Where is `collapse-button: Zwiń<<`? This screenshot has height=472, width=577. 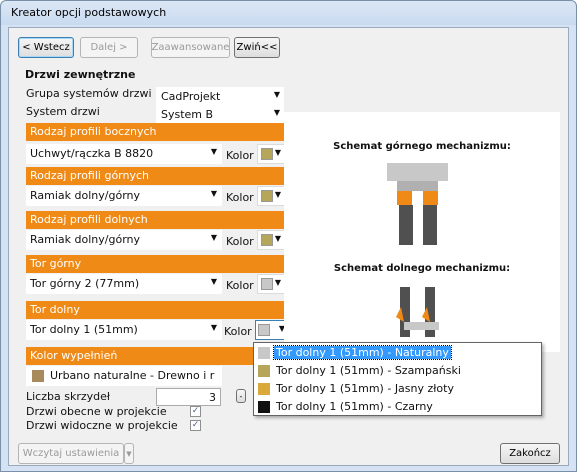 collapse-button: Zwiń<< is located at coordinates (257, 47).